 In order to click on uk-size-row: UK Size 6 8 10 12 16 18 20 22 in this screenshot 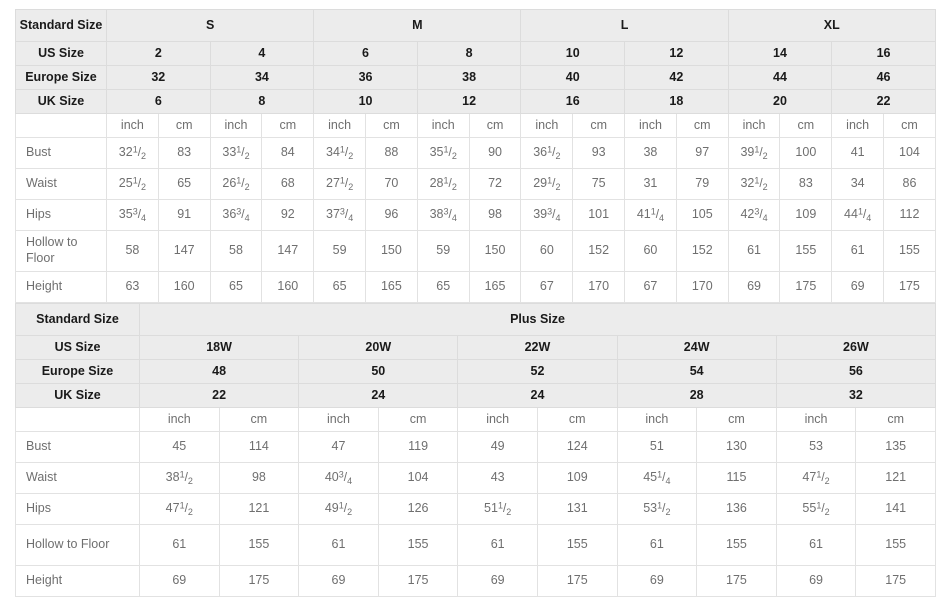, I will do `click(475, 101)`.